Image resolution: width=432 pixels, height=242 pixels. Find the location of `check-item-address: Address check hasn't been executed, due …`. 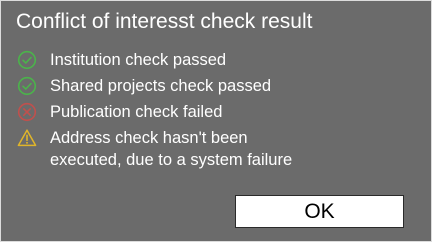

check-item-address: Address check hasn't been executed, due … is located at coordinates (154, 149).